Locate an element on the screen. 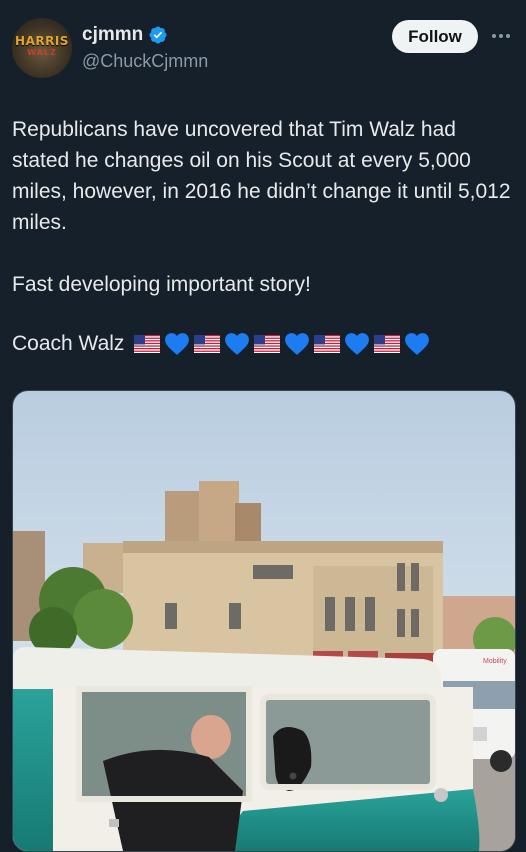 Image resolution: width=526 pixels, height=852 pixels. tweet-coach-line: Coach Walz is located at coordinates (222, 343).